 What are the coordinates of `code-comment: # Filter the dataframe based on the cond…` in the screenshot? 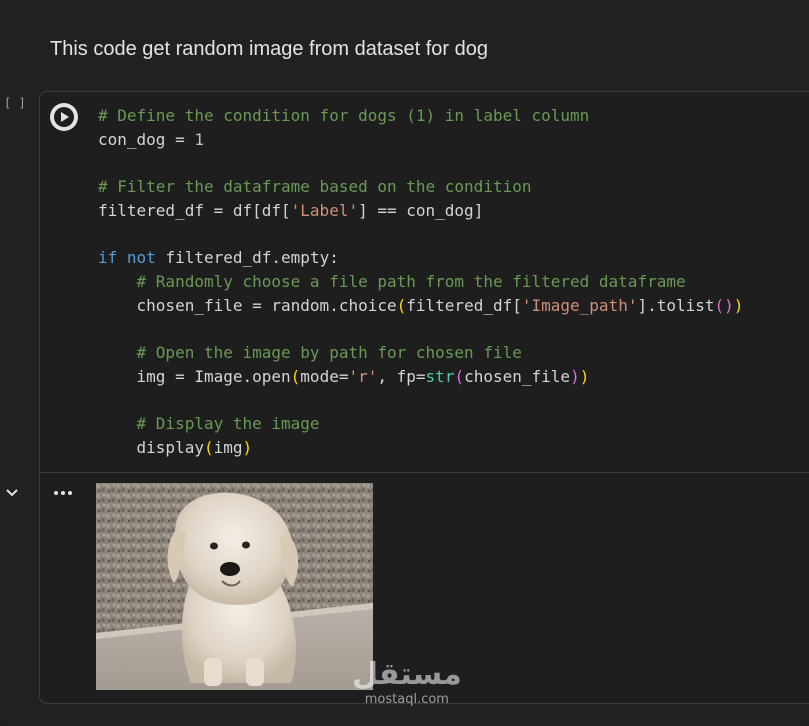 It's located at (315, 187).